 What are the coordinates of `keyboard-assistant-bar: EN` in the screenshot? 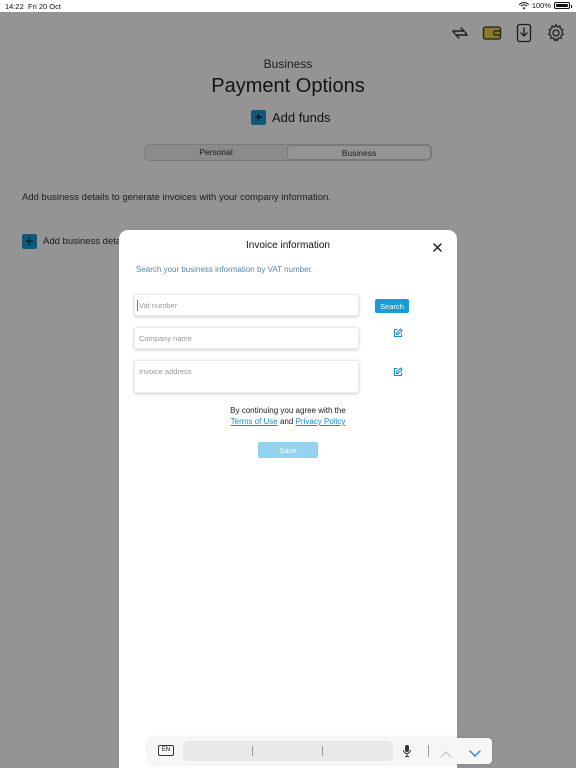 It's located at (320, 751).